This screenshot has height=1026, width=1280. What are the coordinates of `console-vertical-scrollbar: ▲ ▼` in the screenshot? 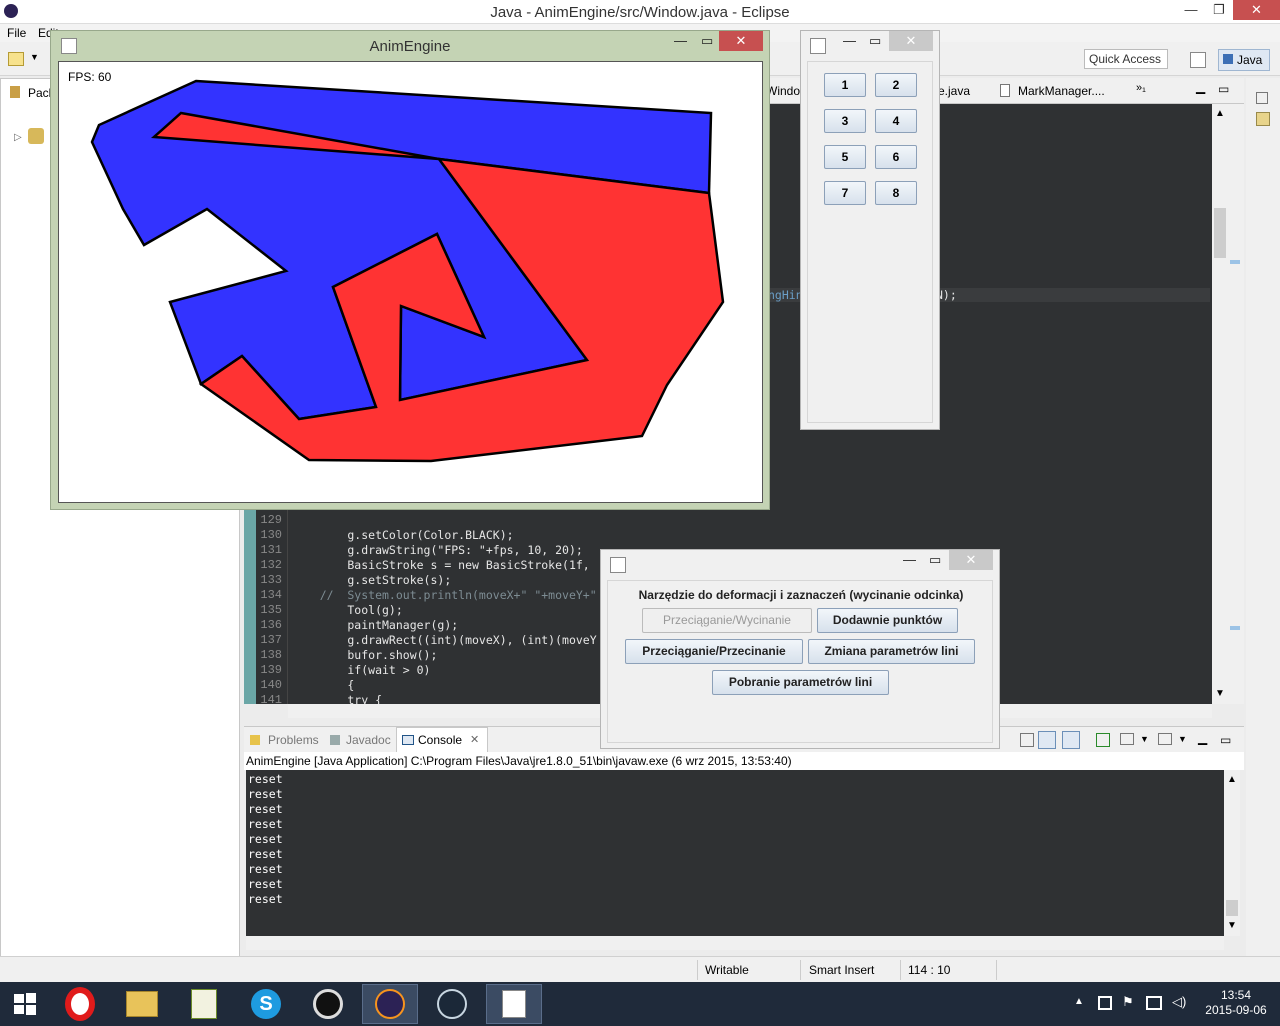 It's located at (1232, 853).